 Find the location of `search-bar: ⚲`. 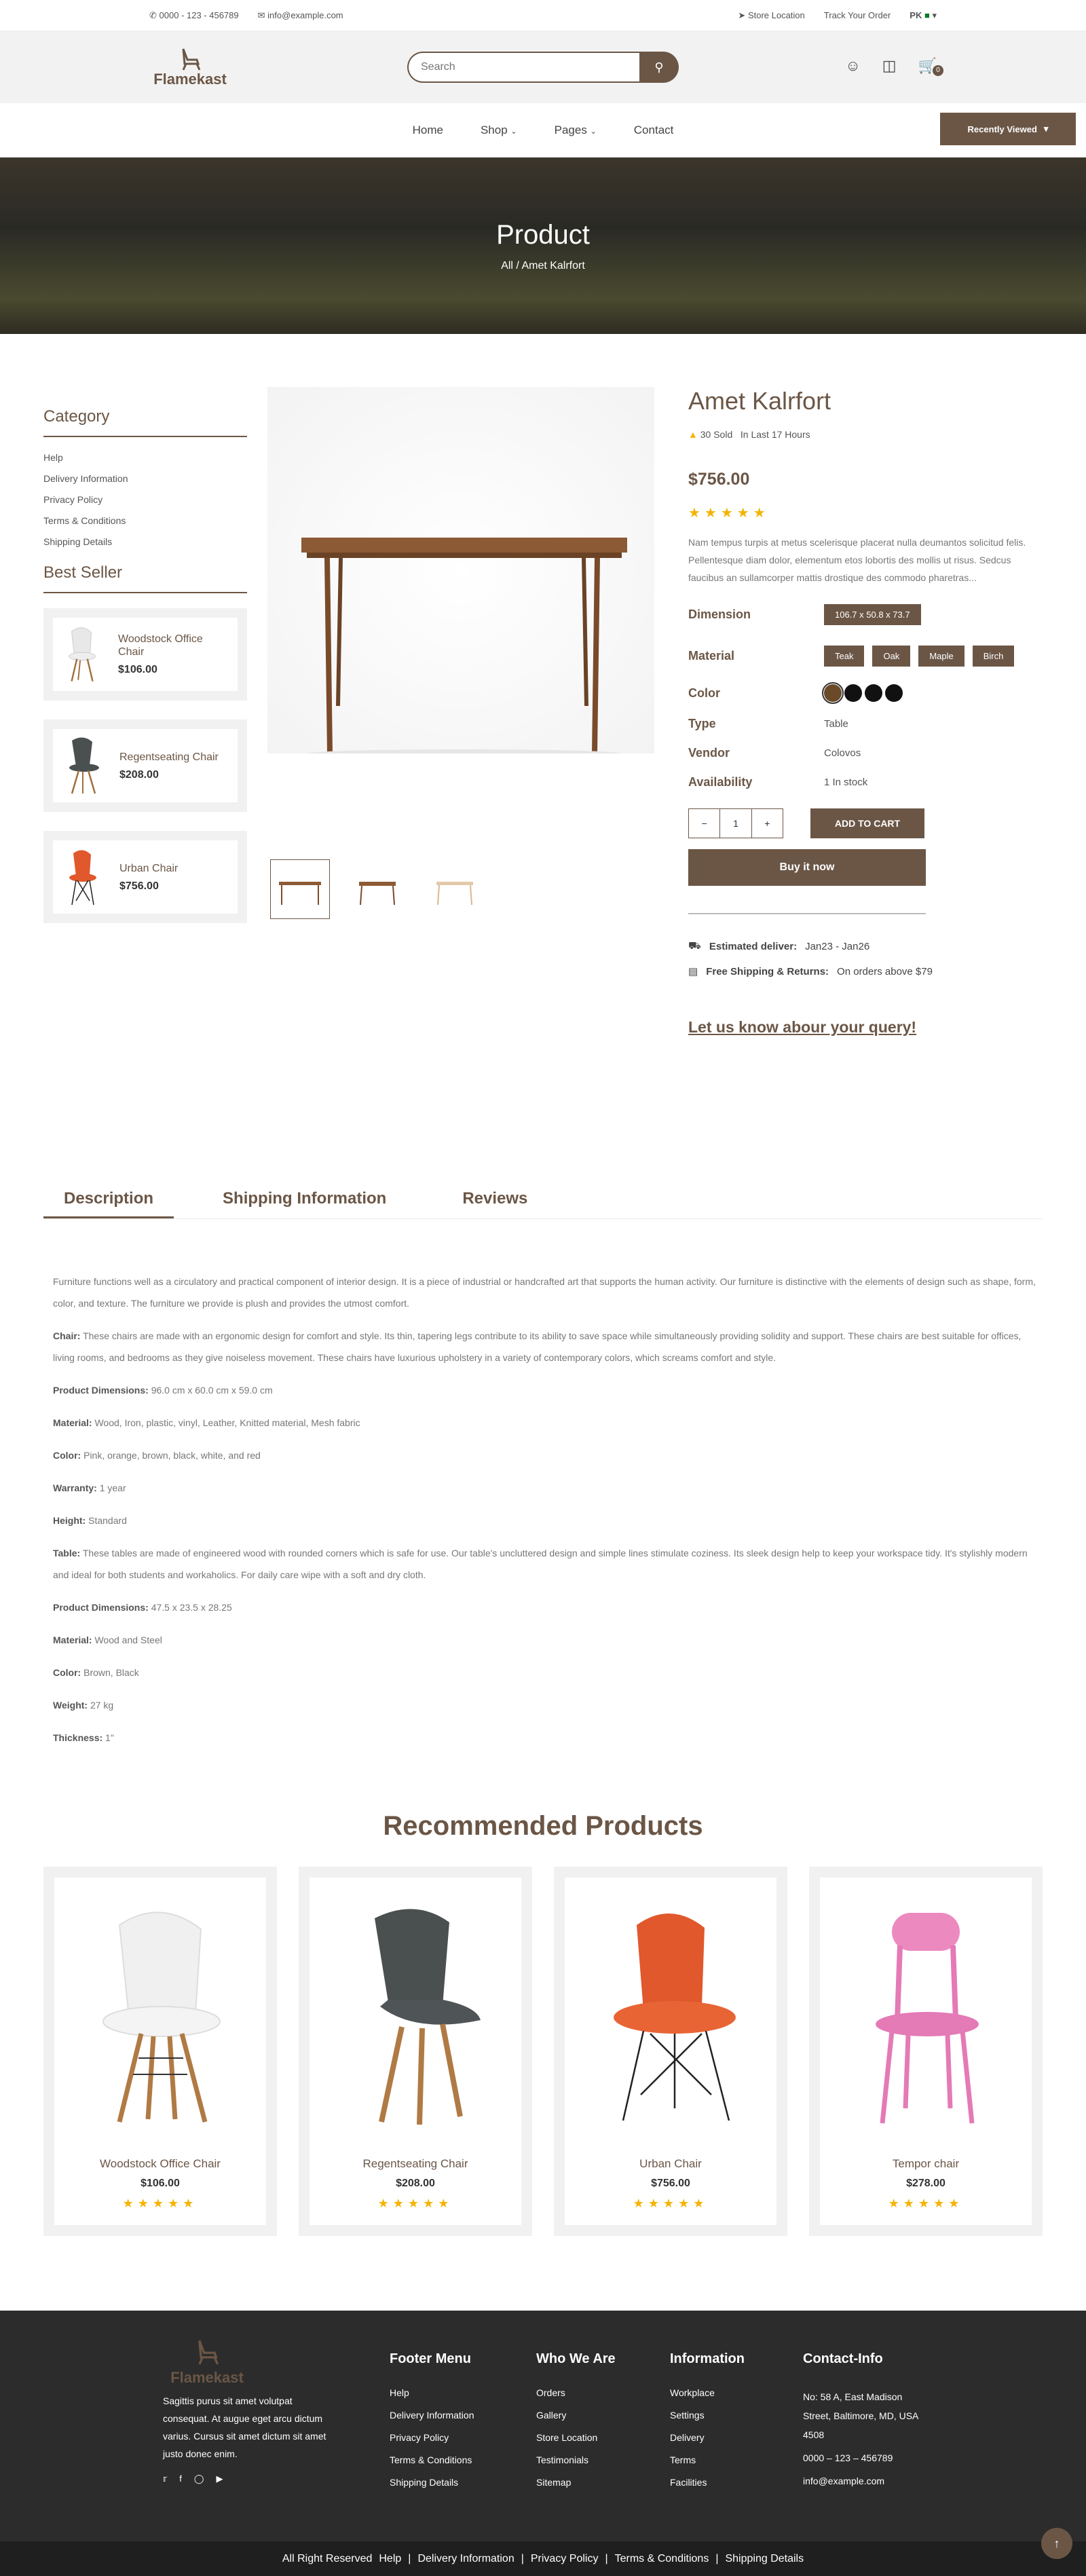

search-bar: ⚲ is located at coordinates (543, 68).